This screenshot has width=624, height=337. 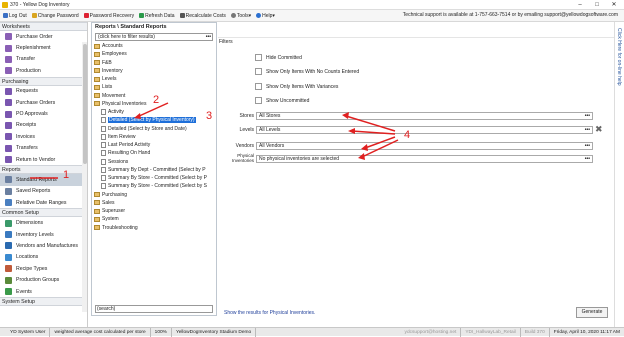 What do you see at coordinates (214, 332) in the screenshot?
I see `status-database: YellowDogInventory Stadium Demo` at bounding box center [214, 332].